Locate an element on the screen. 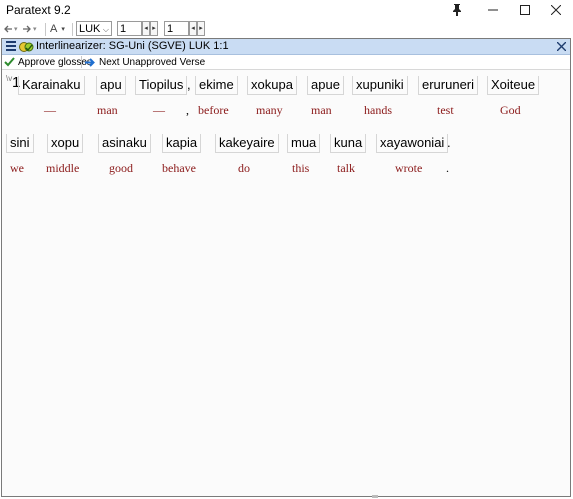 The image size is (573, 499). panel-close-button is located at coordinates (561, 46).